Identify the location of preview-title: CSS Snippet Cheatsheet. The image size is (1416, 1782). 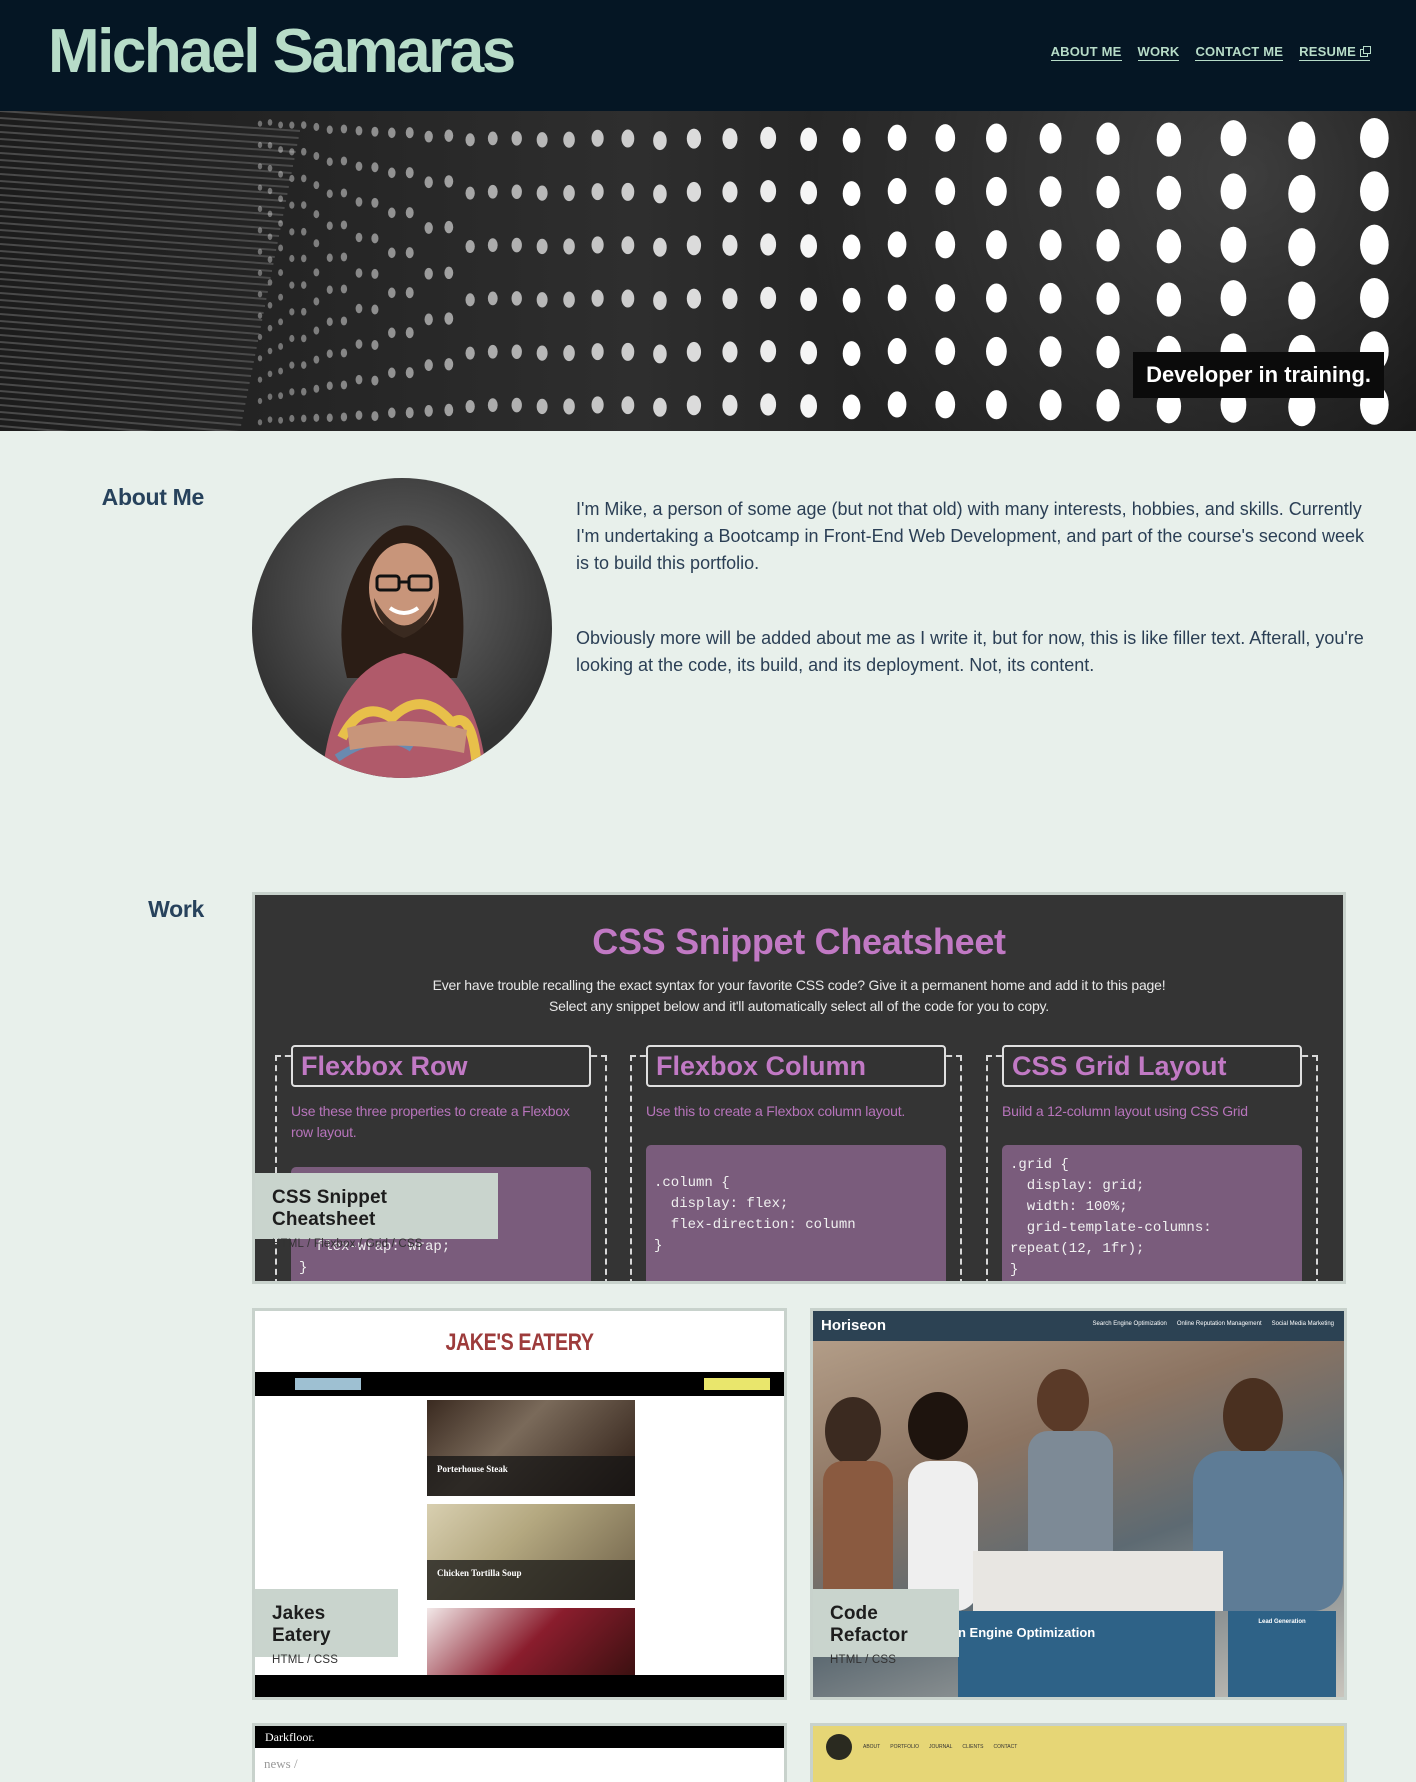
(799, 941).